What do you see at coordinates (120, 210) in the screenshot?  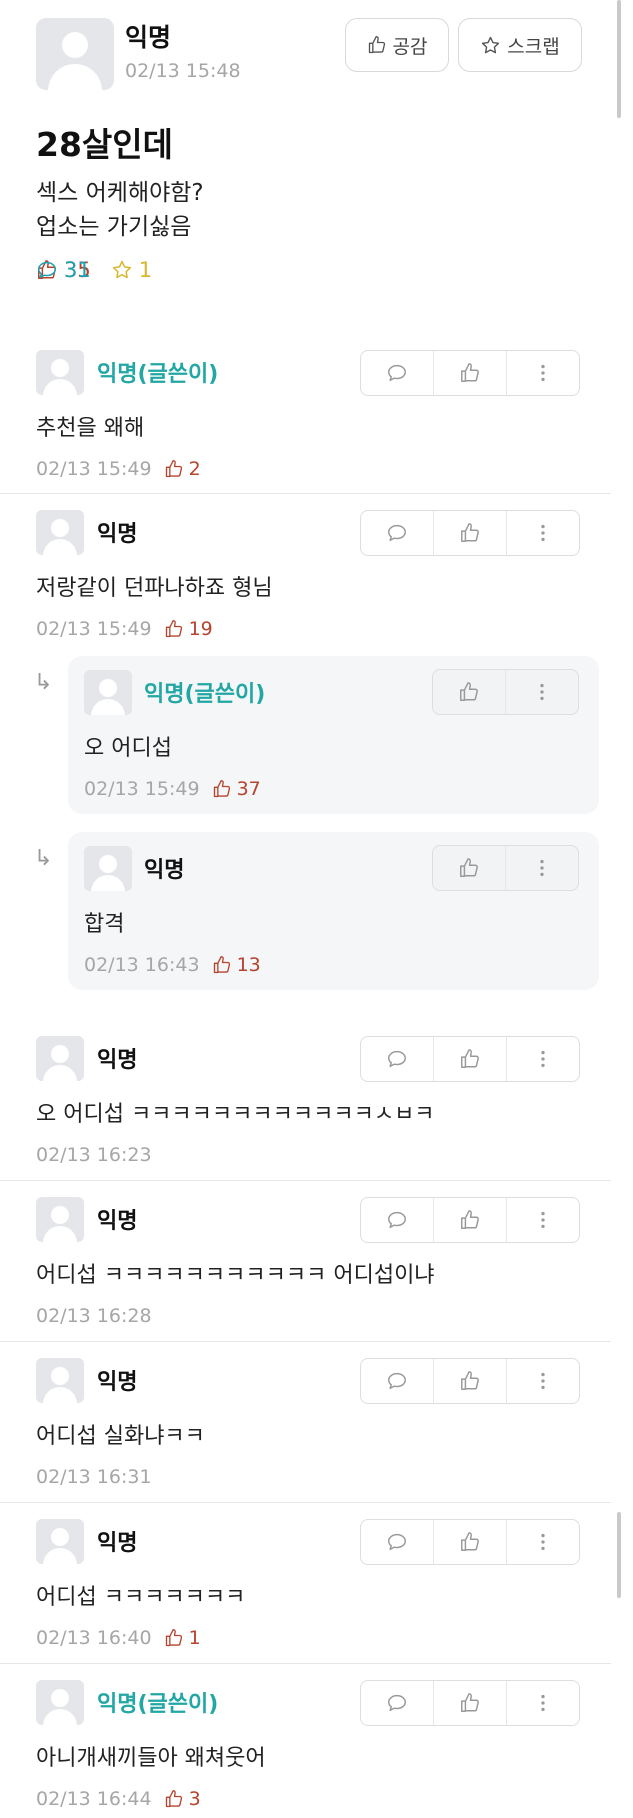 I see `post-body: 섹스 어케해야함? 업소는 가기싫음` at bounding box center [120, 210].